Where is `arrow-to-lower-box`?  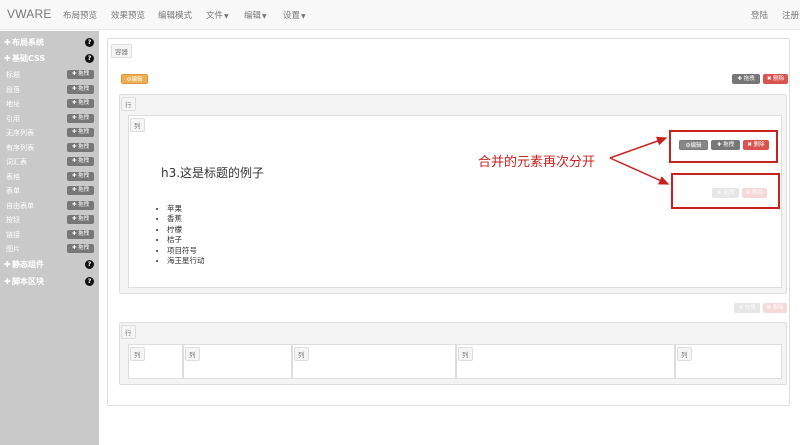
arrow-to-lower-box is located at coordinates (639, 171).